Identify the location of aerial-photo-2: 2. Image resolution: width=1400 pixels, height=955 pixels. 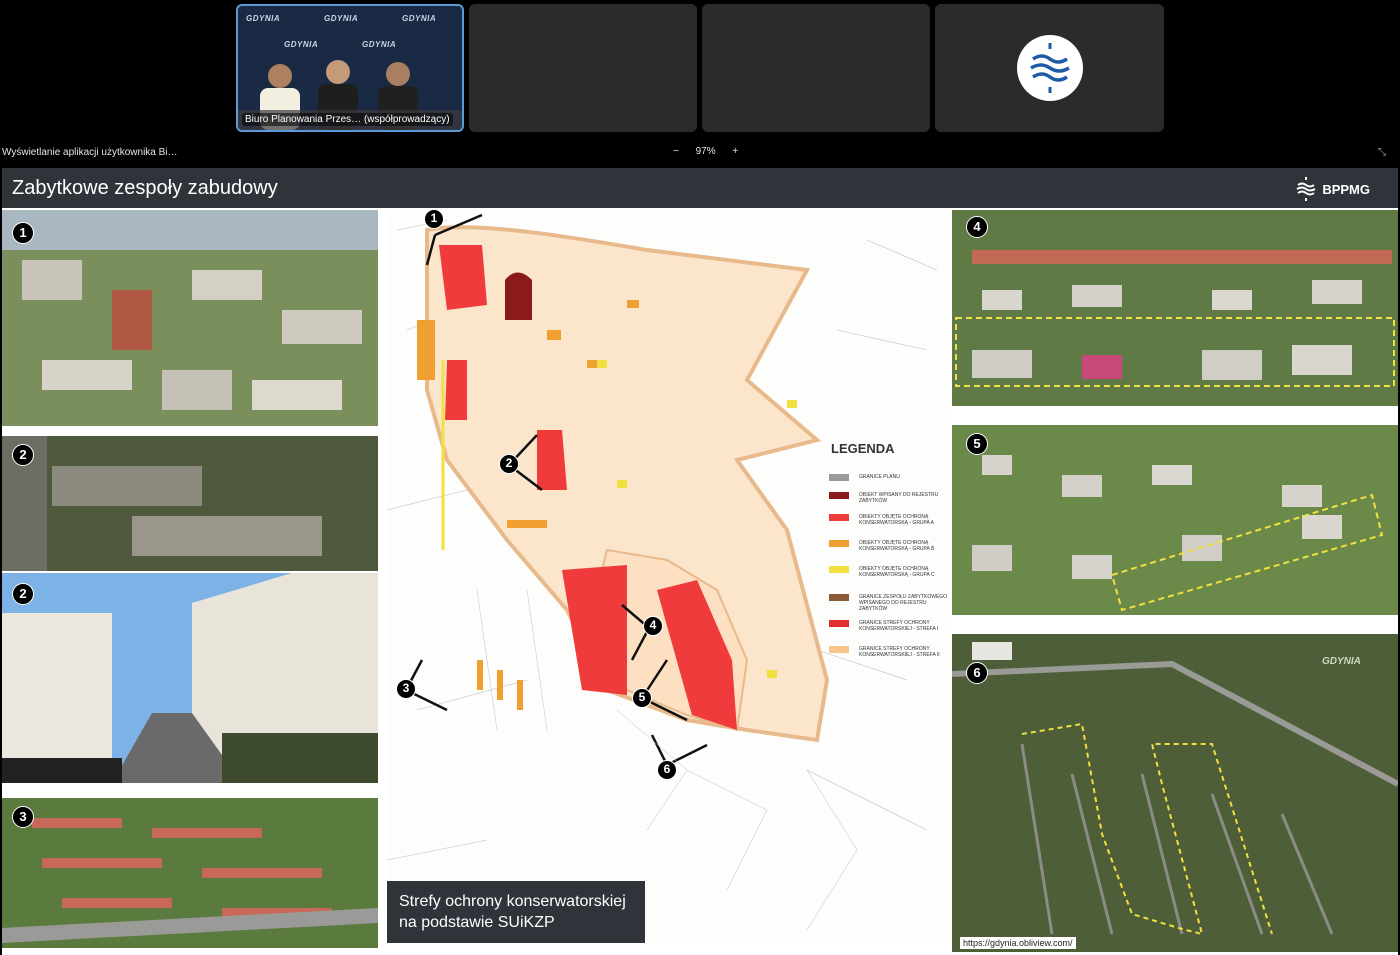
(190, 503).